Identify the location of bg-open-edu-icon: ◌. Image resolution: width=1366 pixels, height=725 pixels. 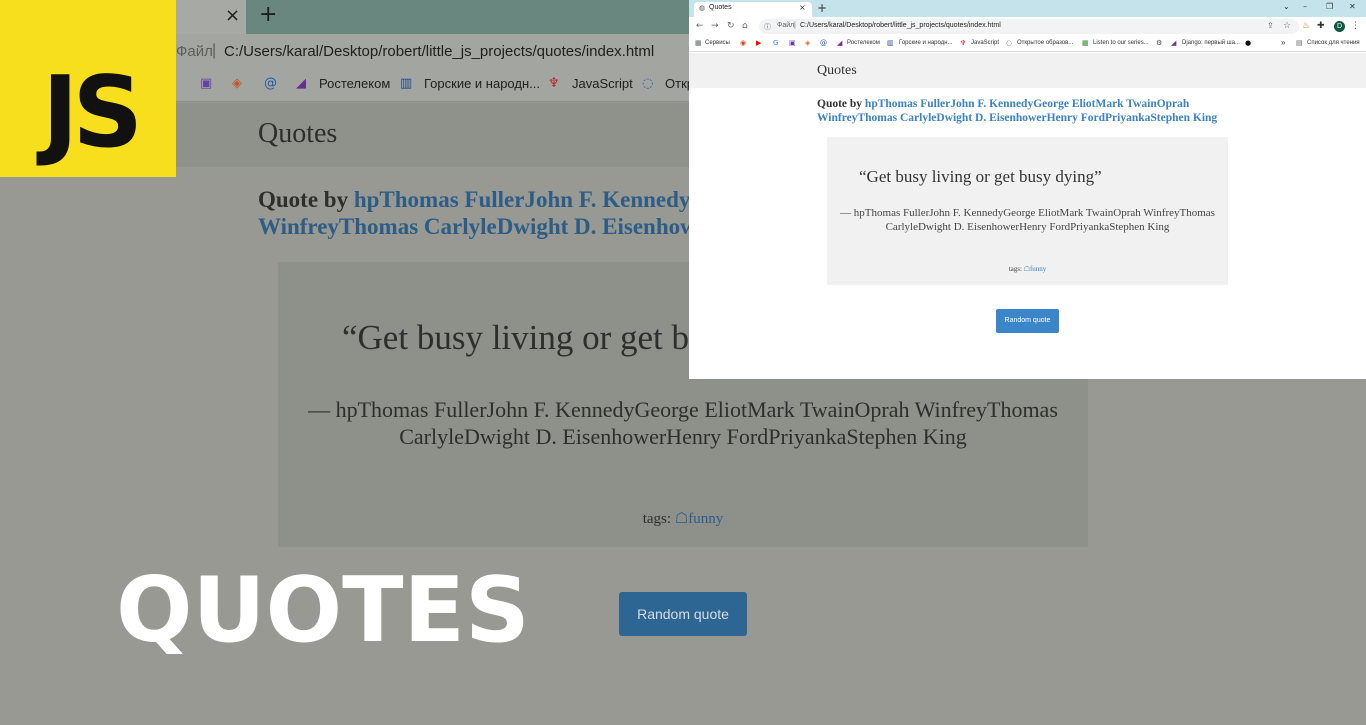
(648, 83).